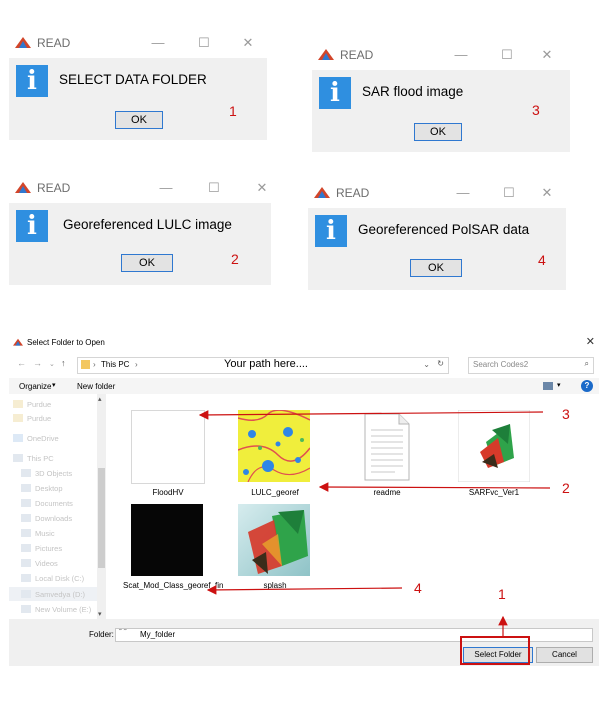 This screenshot has width=604, height=720. What do you see at coordinates (304, 590) in the screenshot?
I see `arrow-to-scat` at bounding box center [304, 590].